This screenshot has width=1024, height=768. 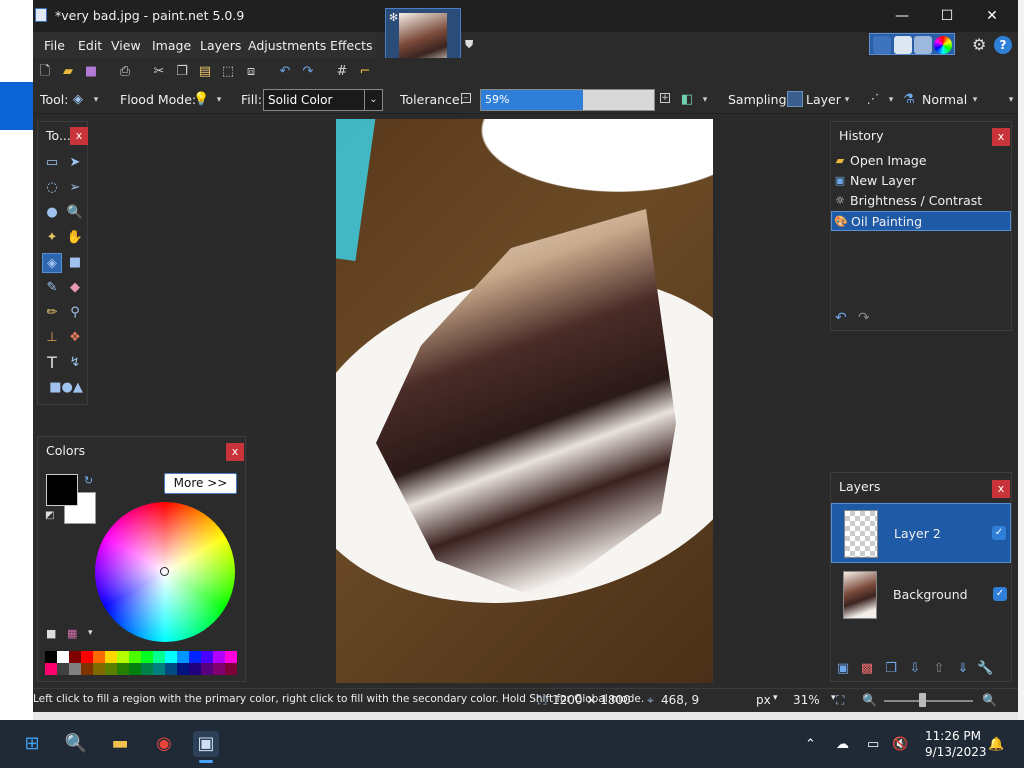 What do you see at coordinates (49, 515) in the screenshot?
I see `reset-colors-icon: ◩` at bounding box center [49, 515].